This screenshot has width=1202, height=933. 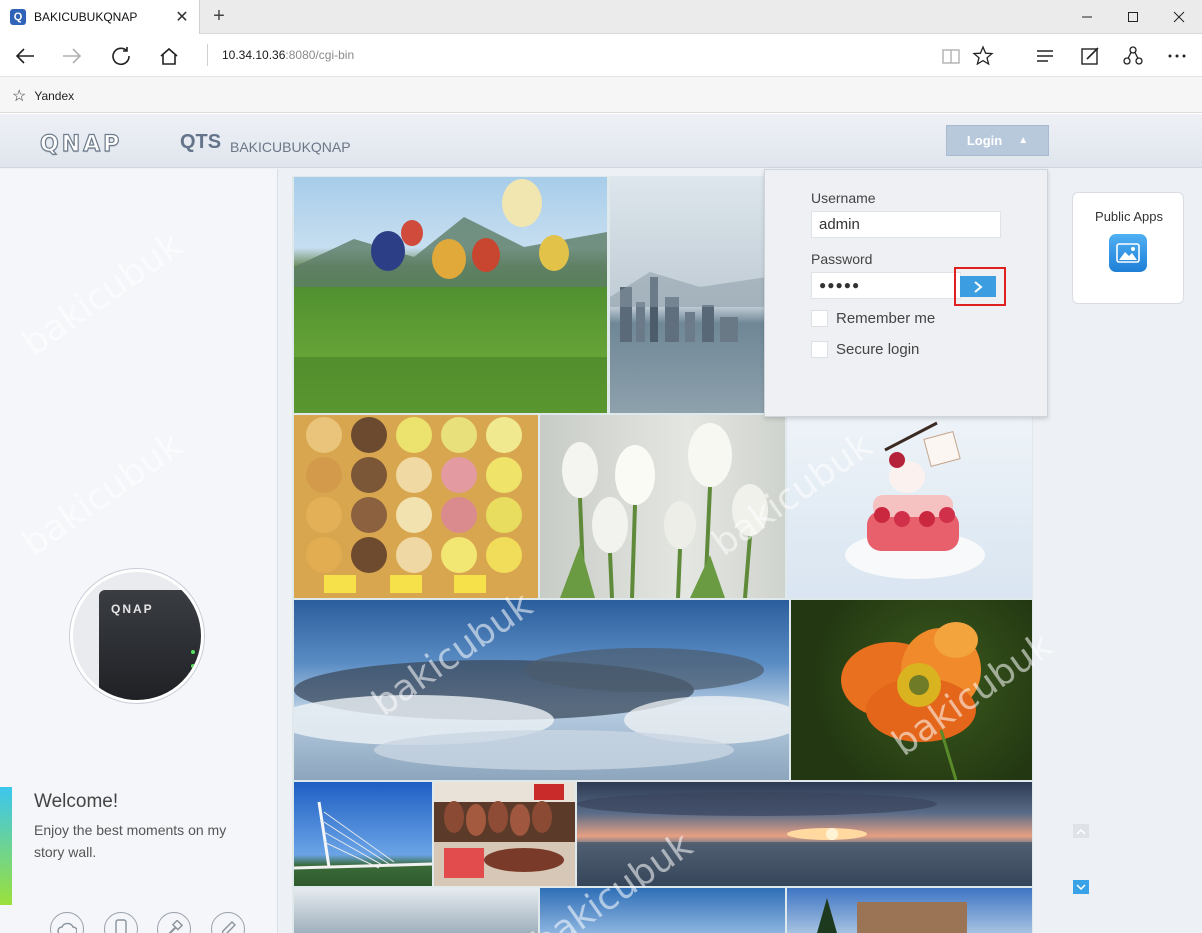 What do you see at coordinates (1090, 56) in the screenshot?
I see `web-note-icon` at bounding box center [1090, 56].